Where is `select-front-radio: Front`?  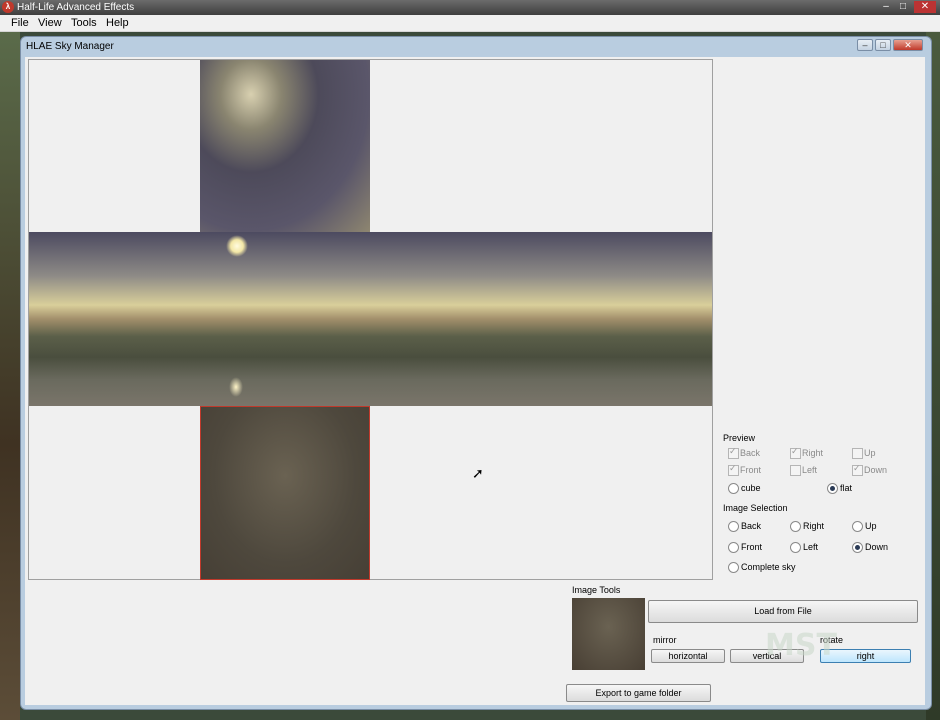 select-front-radio: Front is located at coordinates (745, 547).